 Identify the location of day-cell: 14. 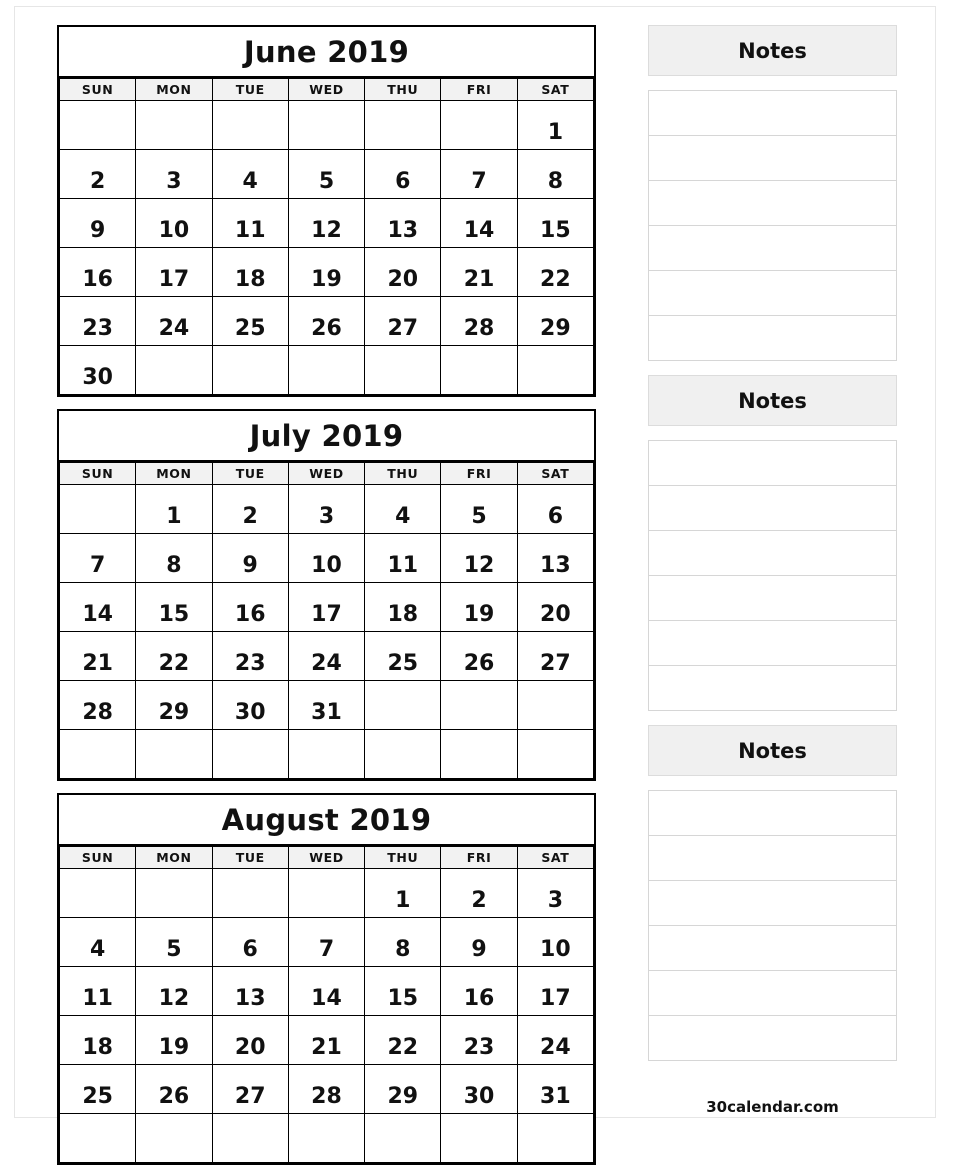
(97, 607).